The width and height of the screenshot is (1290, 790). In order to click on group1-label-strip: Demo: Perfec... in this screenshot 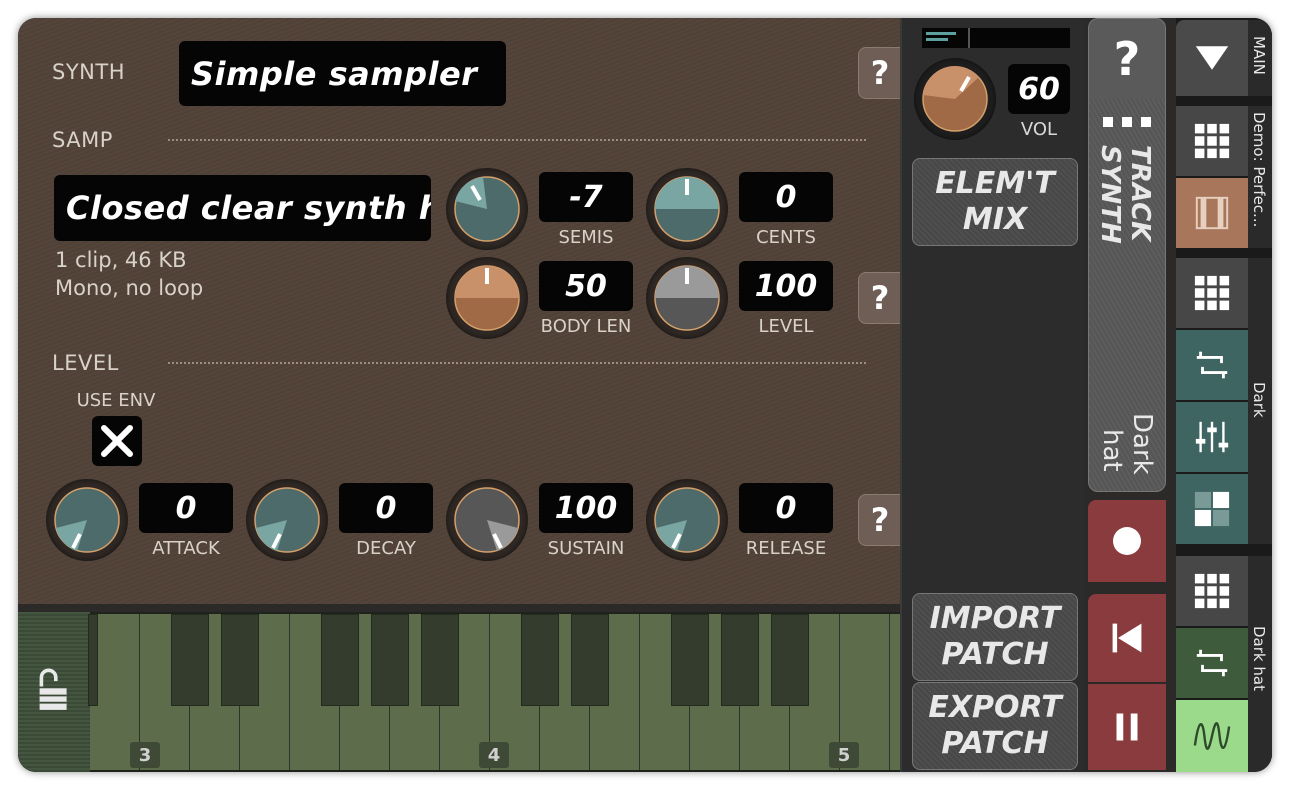, I will do `click(1260, 177)`.